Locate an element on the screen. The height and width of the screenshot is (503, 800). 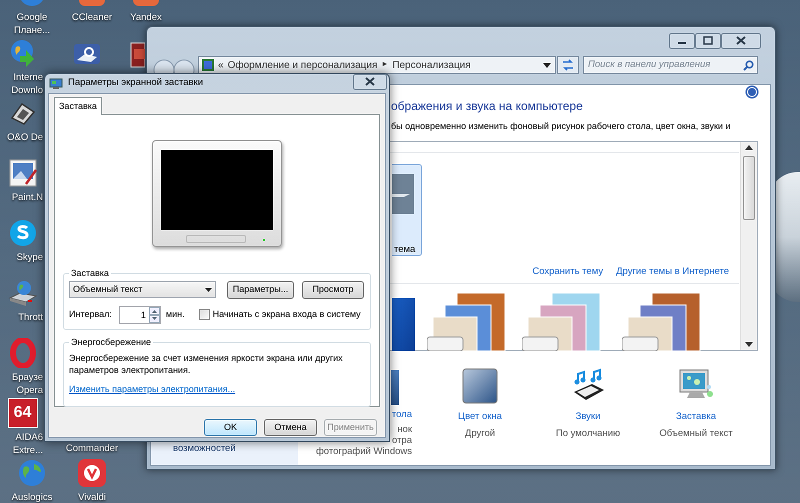
spin-arrows-icon is located at coordinates (154, 314).